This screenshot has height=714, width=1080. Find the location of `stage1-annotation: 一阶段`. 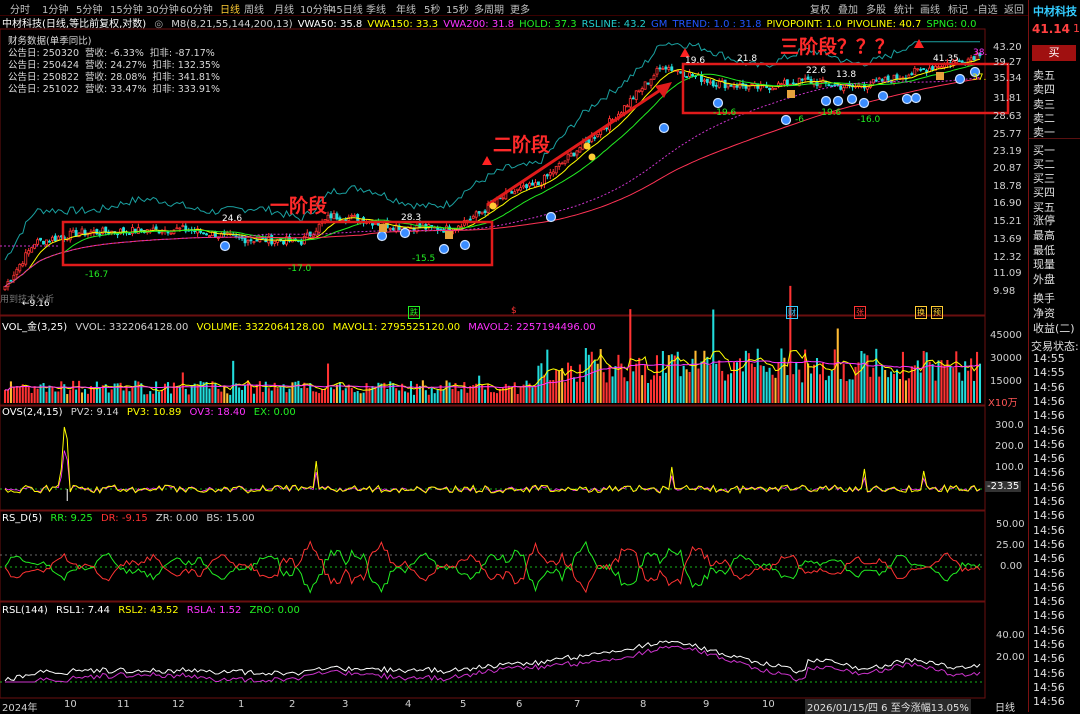

stage1-annotation: 一阶段 is located at coordinates (299, 206).